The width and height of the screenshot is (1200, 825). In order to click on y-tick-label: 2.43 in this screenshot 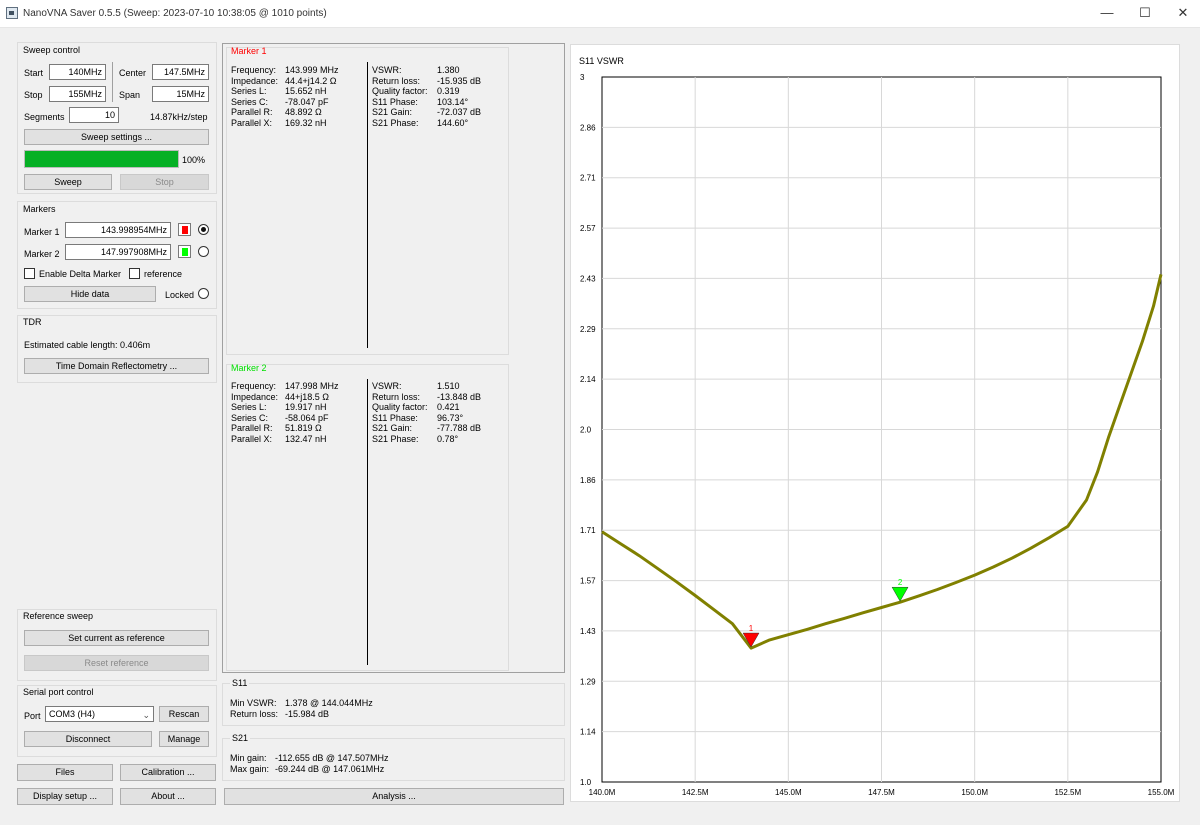, I will do `click(588, 278)`.